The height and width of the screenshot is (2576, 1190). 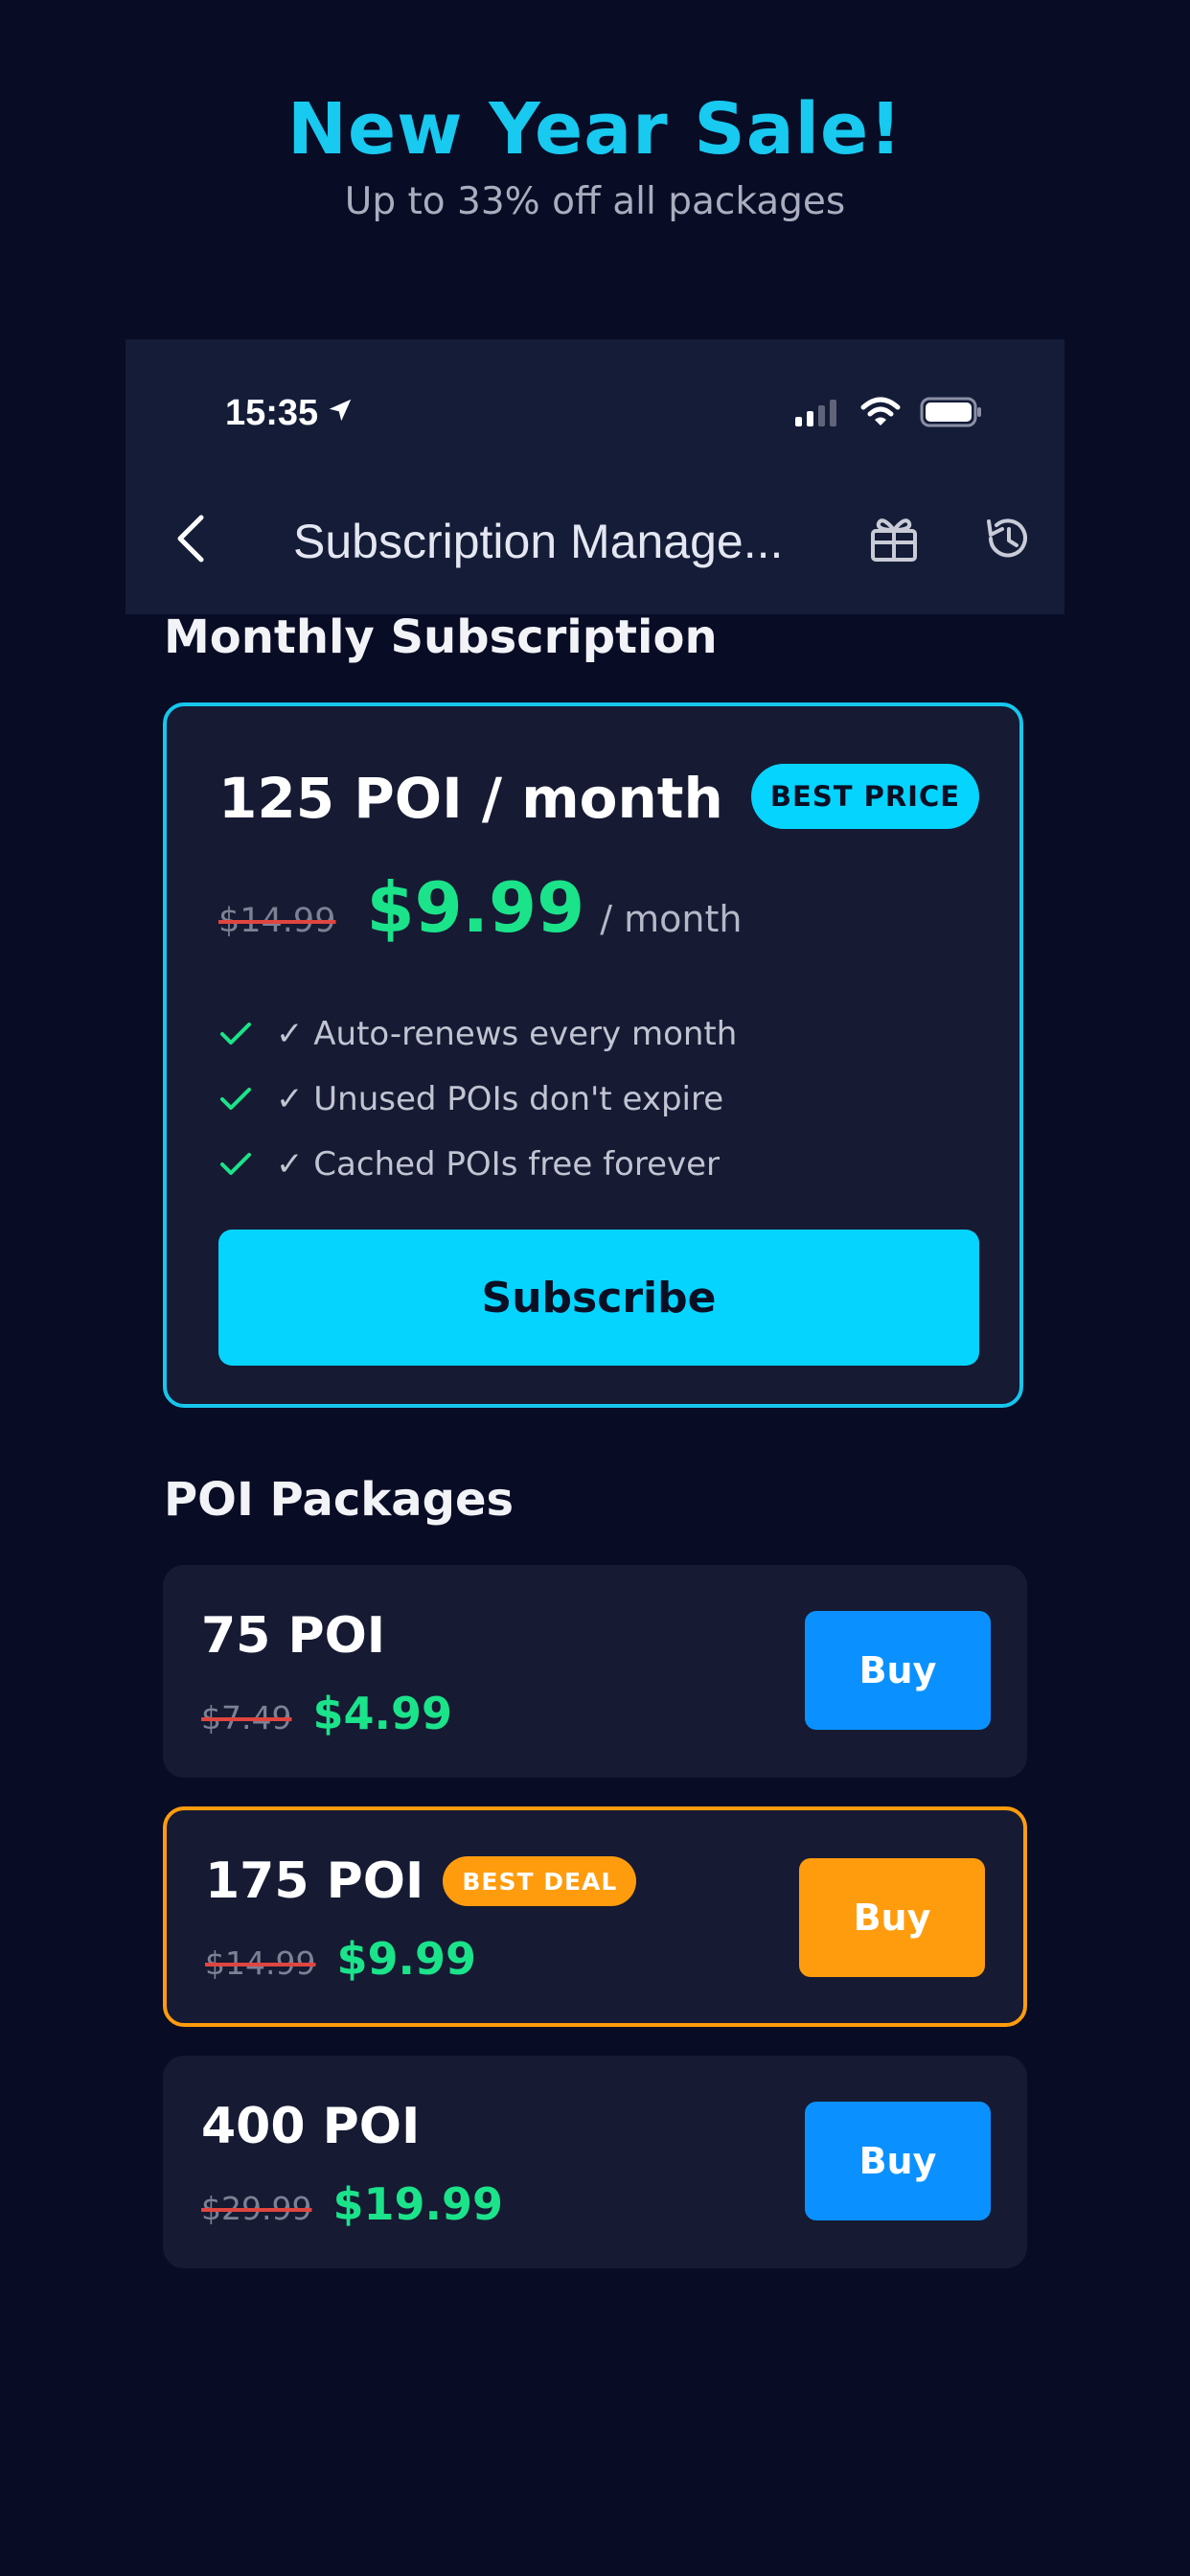 What do you see at coordinates (952, 414) in the screenshot?
I see `battery-icon` at bounding box center [952, 414].